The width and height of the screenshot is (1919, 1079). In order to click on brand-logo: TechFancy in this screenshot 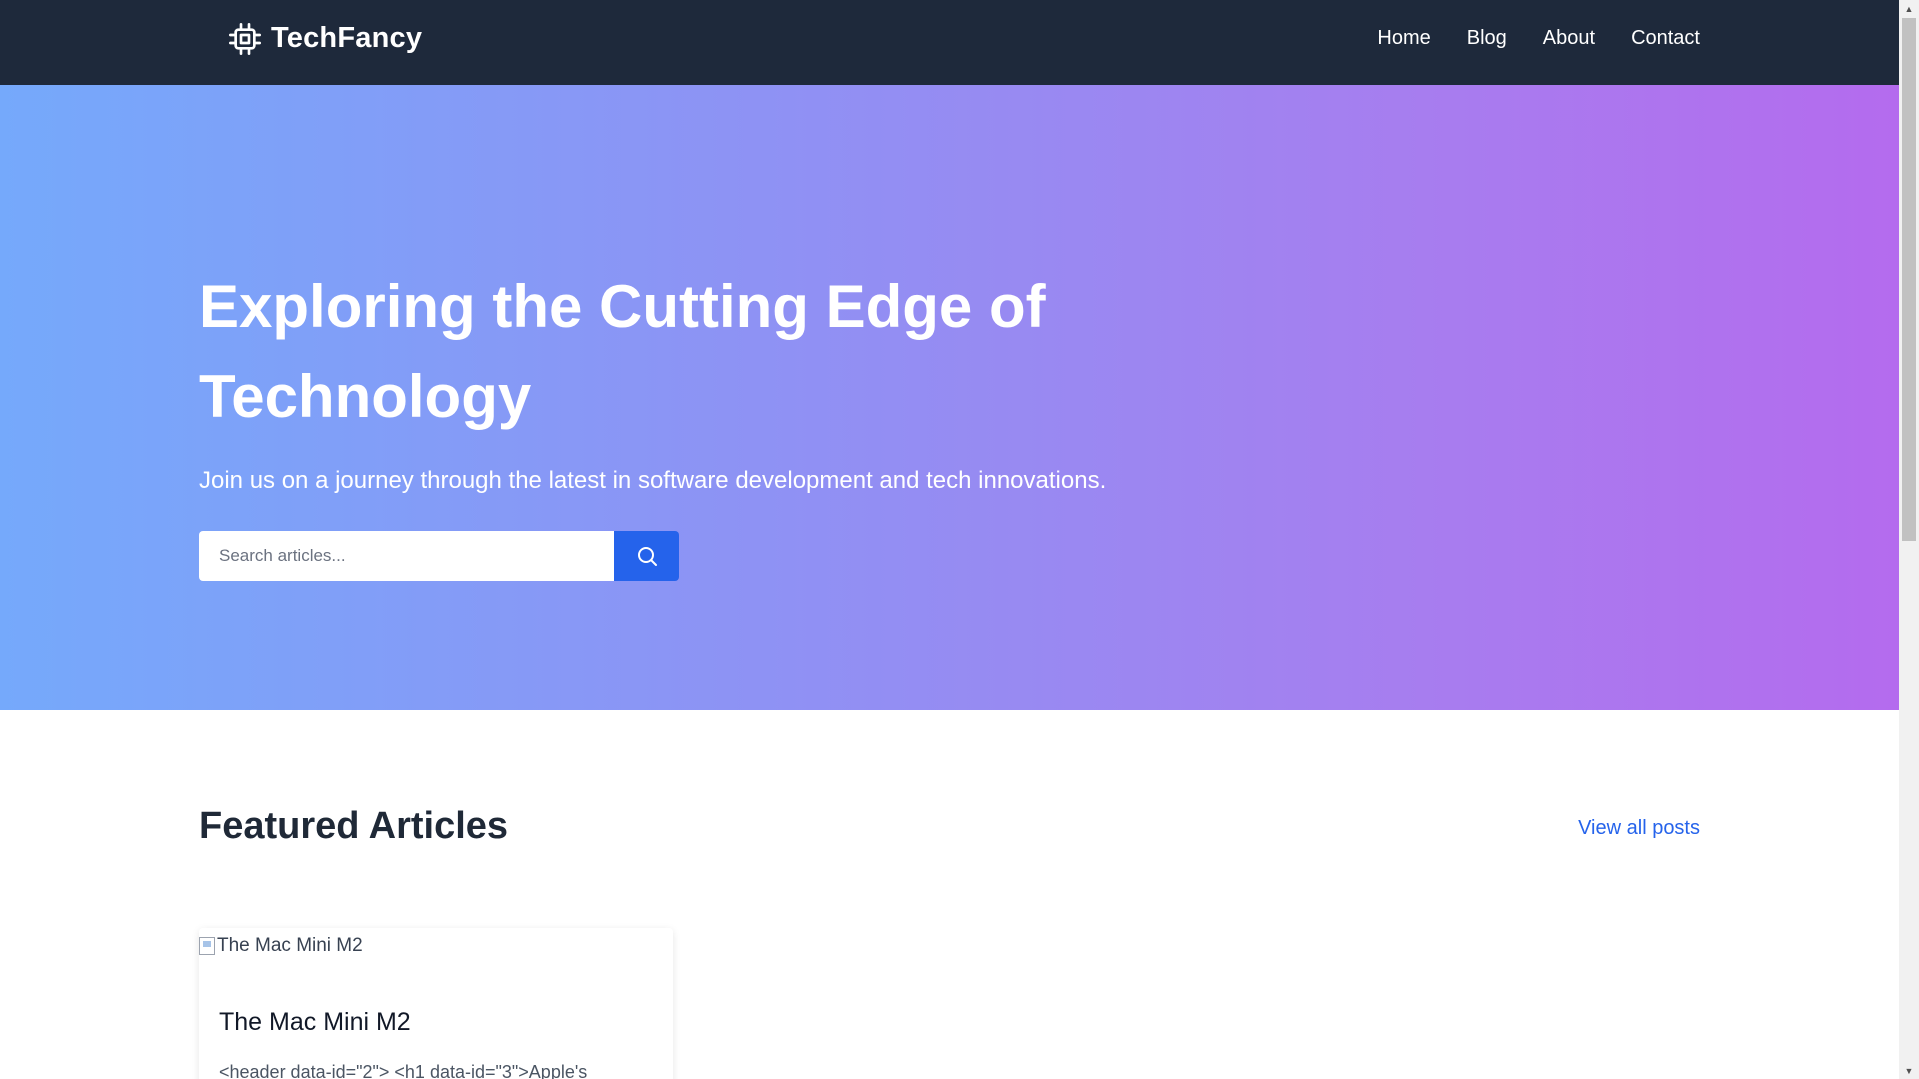, I will do `click(325, 38)`.